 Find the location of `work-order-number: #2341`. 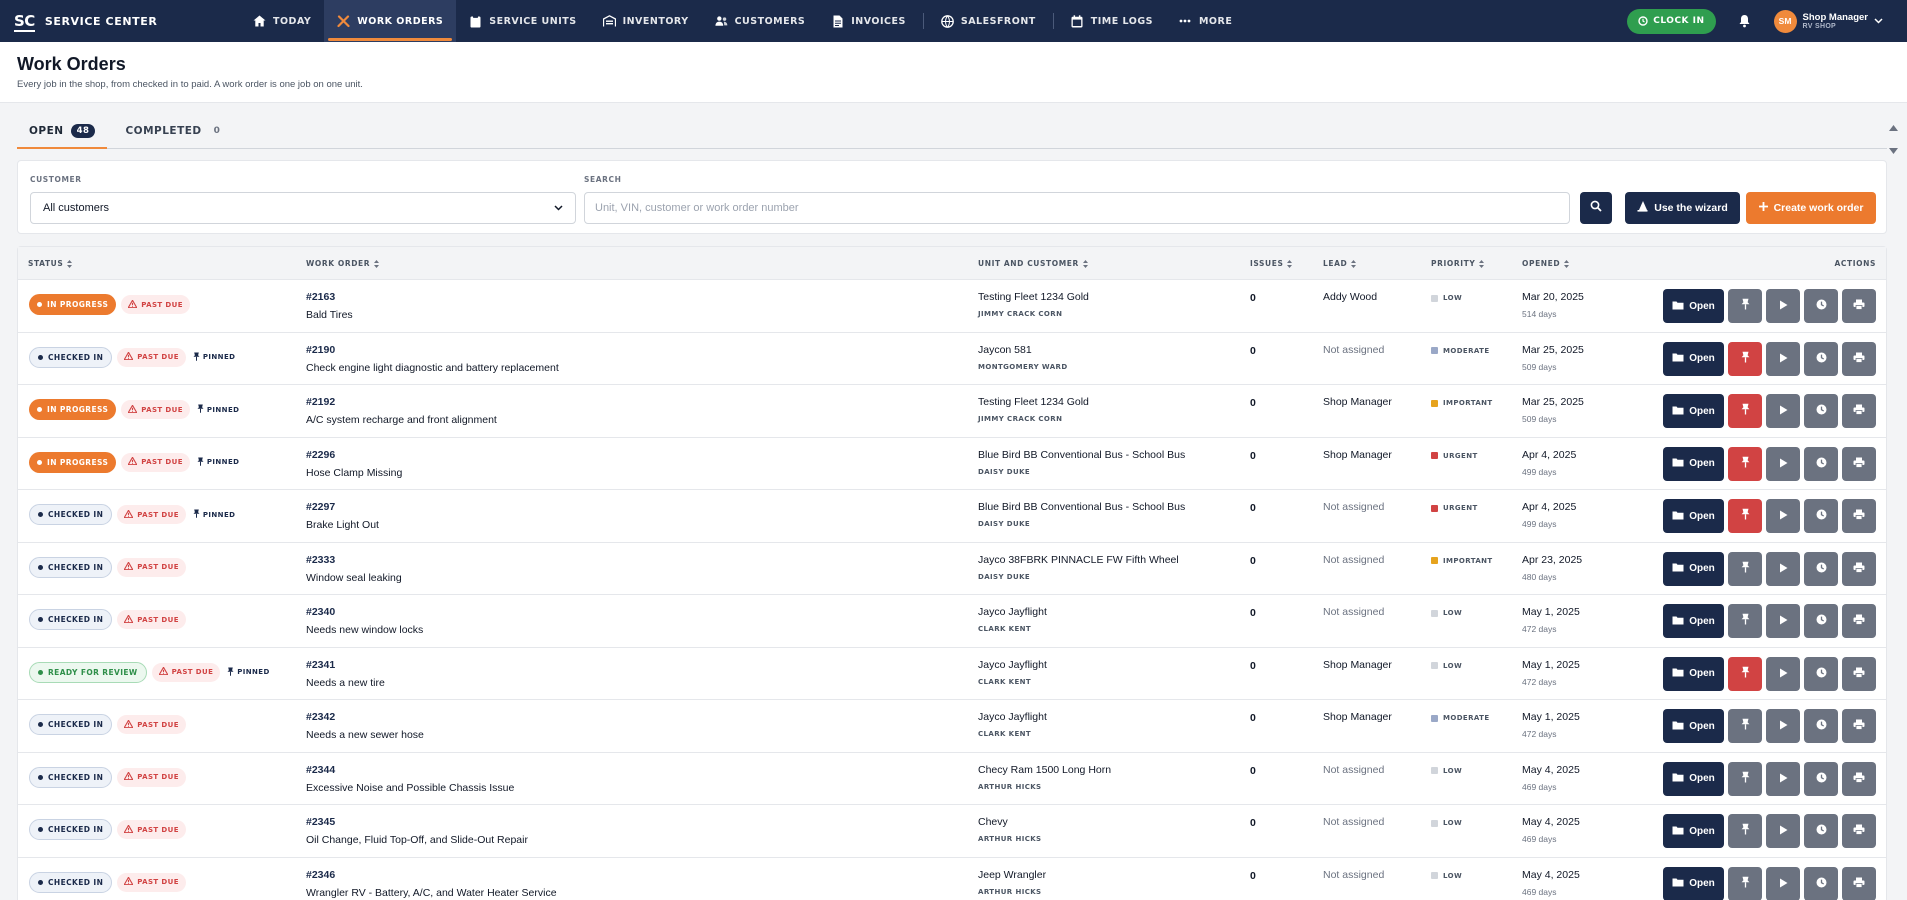

work-order-number: #2341 is located at coordinates (345, 665).